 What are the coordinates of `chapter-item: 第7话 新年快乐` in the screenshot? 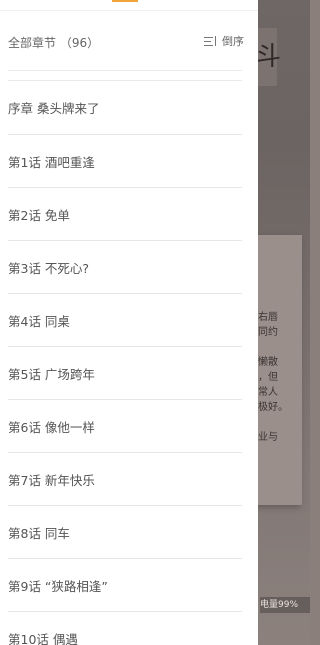 It's located at (125, 479).